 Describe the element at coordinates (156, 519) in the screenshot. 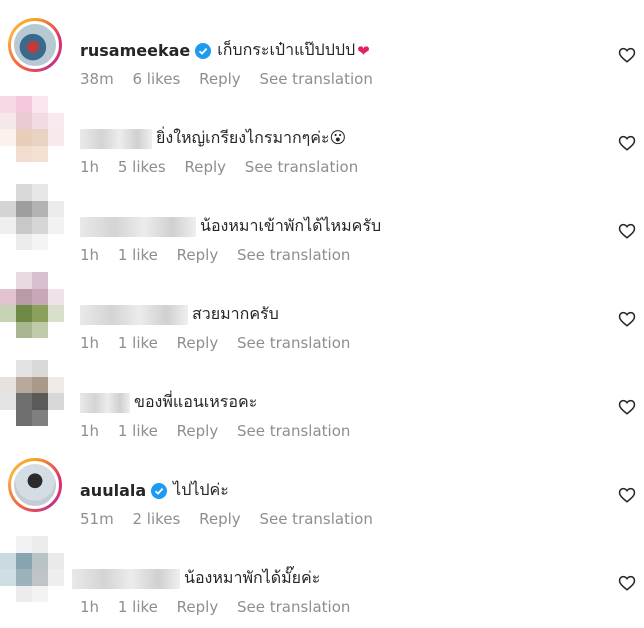

I see `likes-count: 2 likes` at that location.